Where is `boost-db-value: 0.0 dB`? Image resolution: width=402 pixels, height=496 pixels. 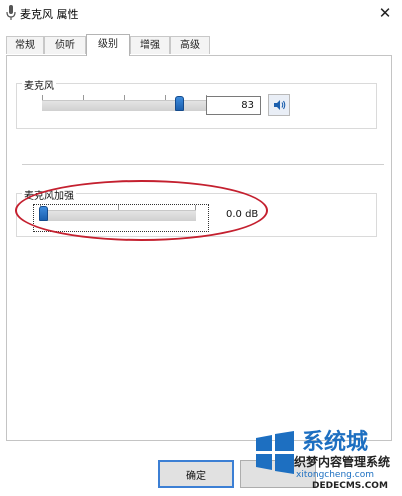
boost-db-value: 0.0 dB is located at coordinates (242, 214).